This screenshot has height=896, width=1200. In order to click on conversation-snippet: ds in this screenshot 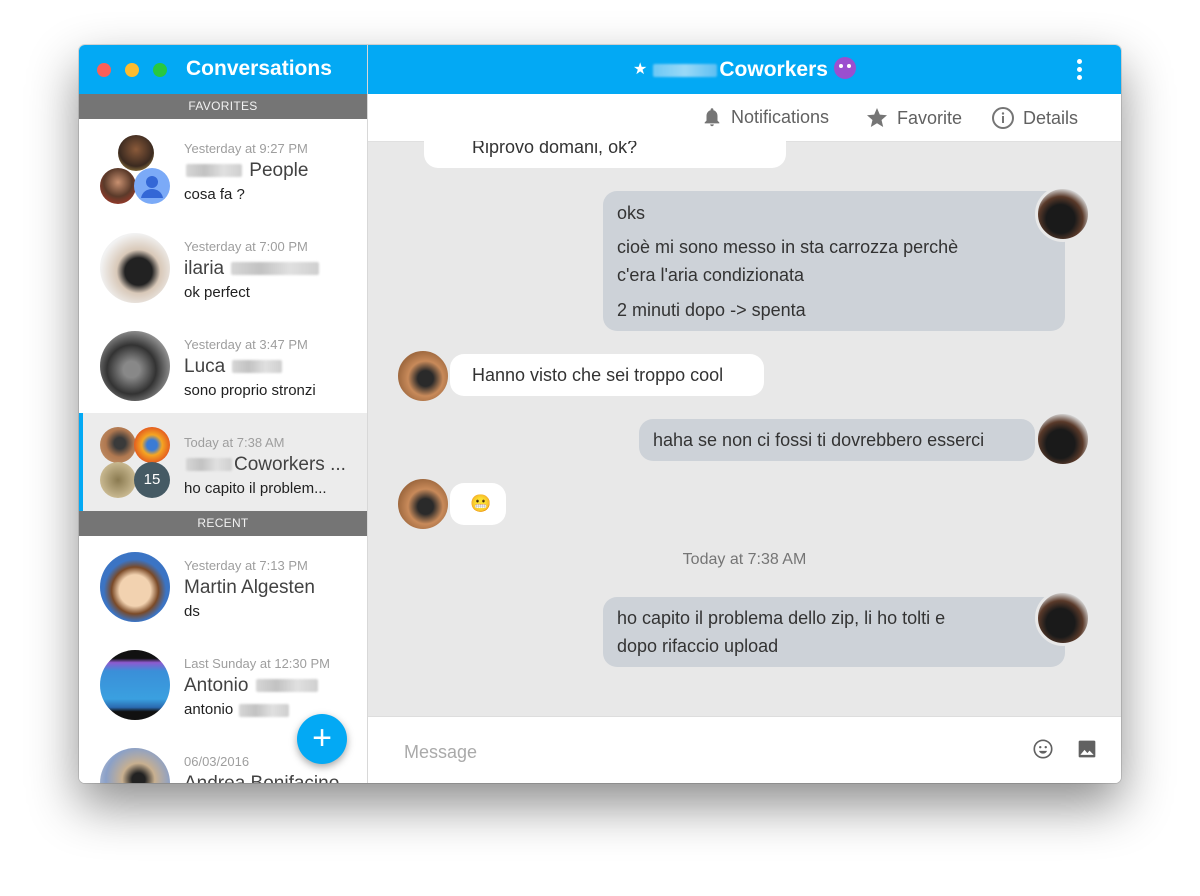, I will do `click(192, 611)`.